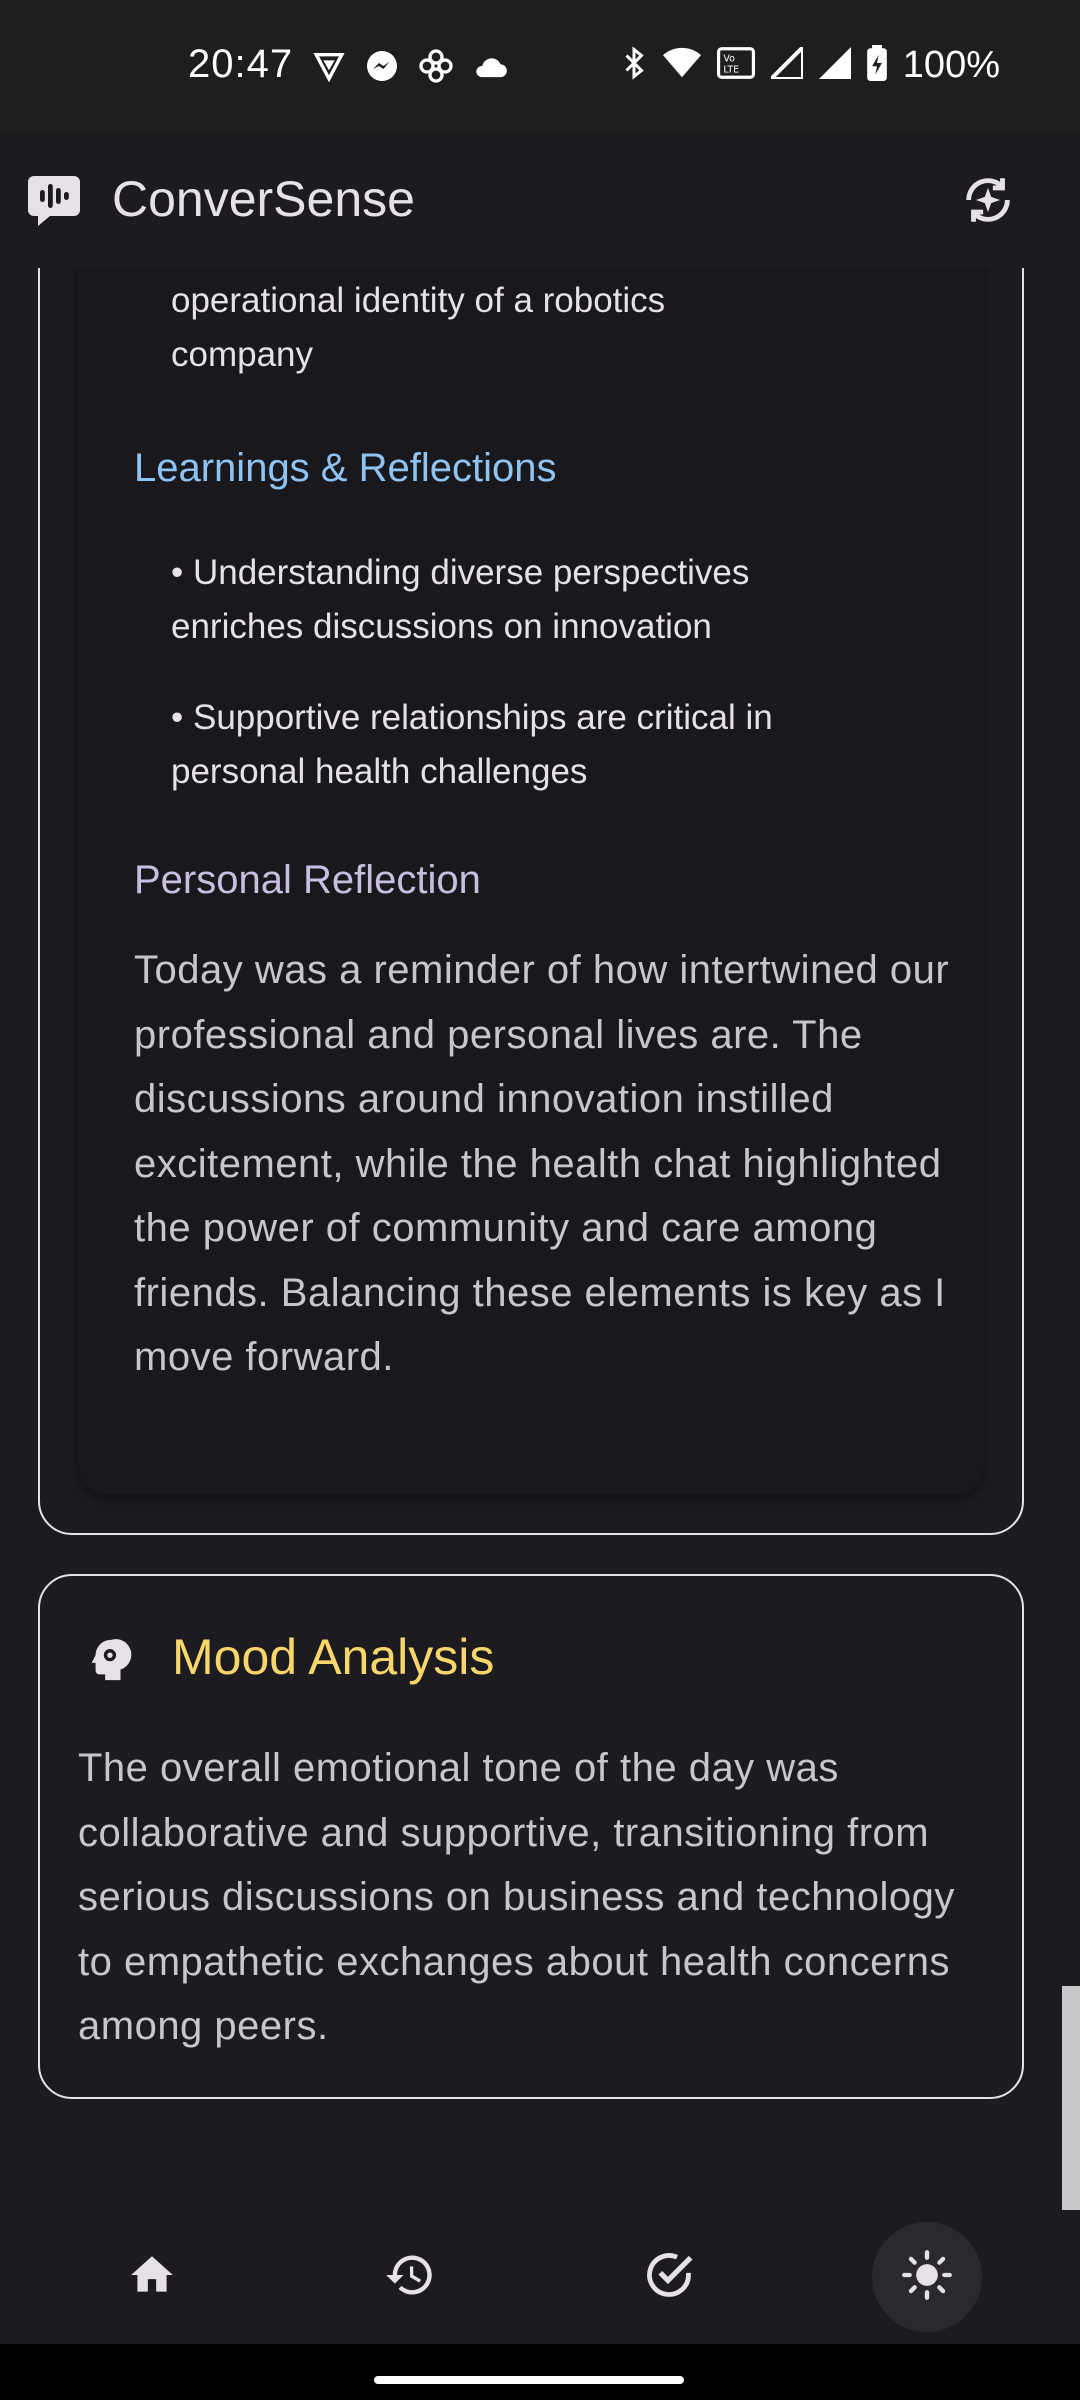 This screenshot has height=2400, width=1080. Describe the element at coordinates (307, 880) in the screenshot. I see `reflection-heading: Personal Reflection` at that location.